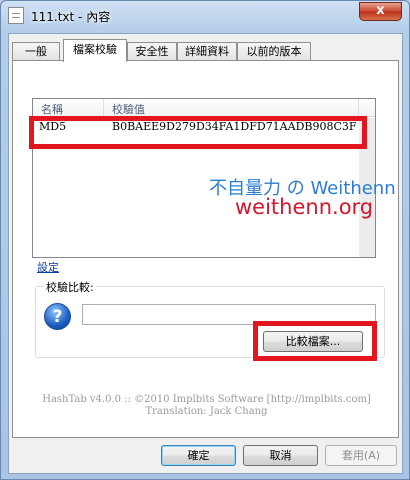 The height and width of the screenshot is (480, 410). Describe the element at coordinates (57, 316) in the screenshot. I see `question-icon: ?` at that location.